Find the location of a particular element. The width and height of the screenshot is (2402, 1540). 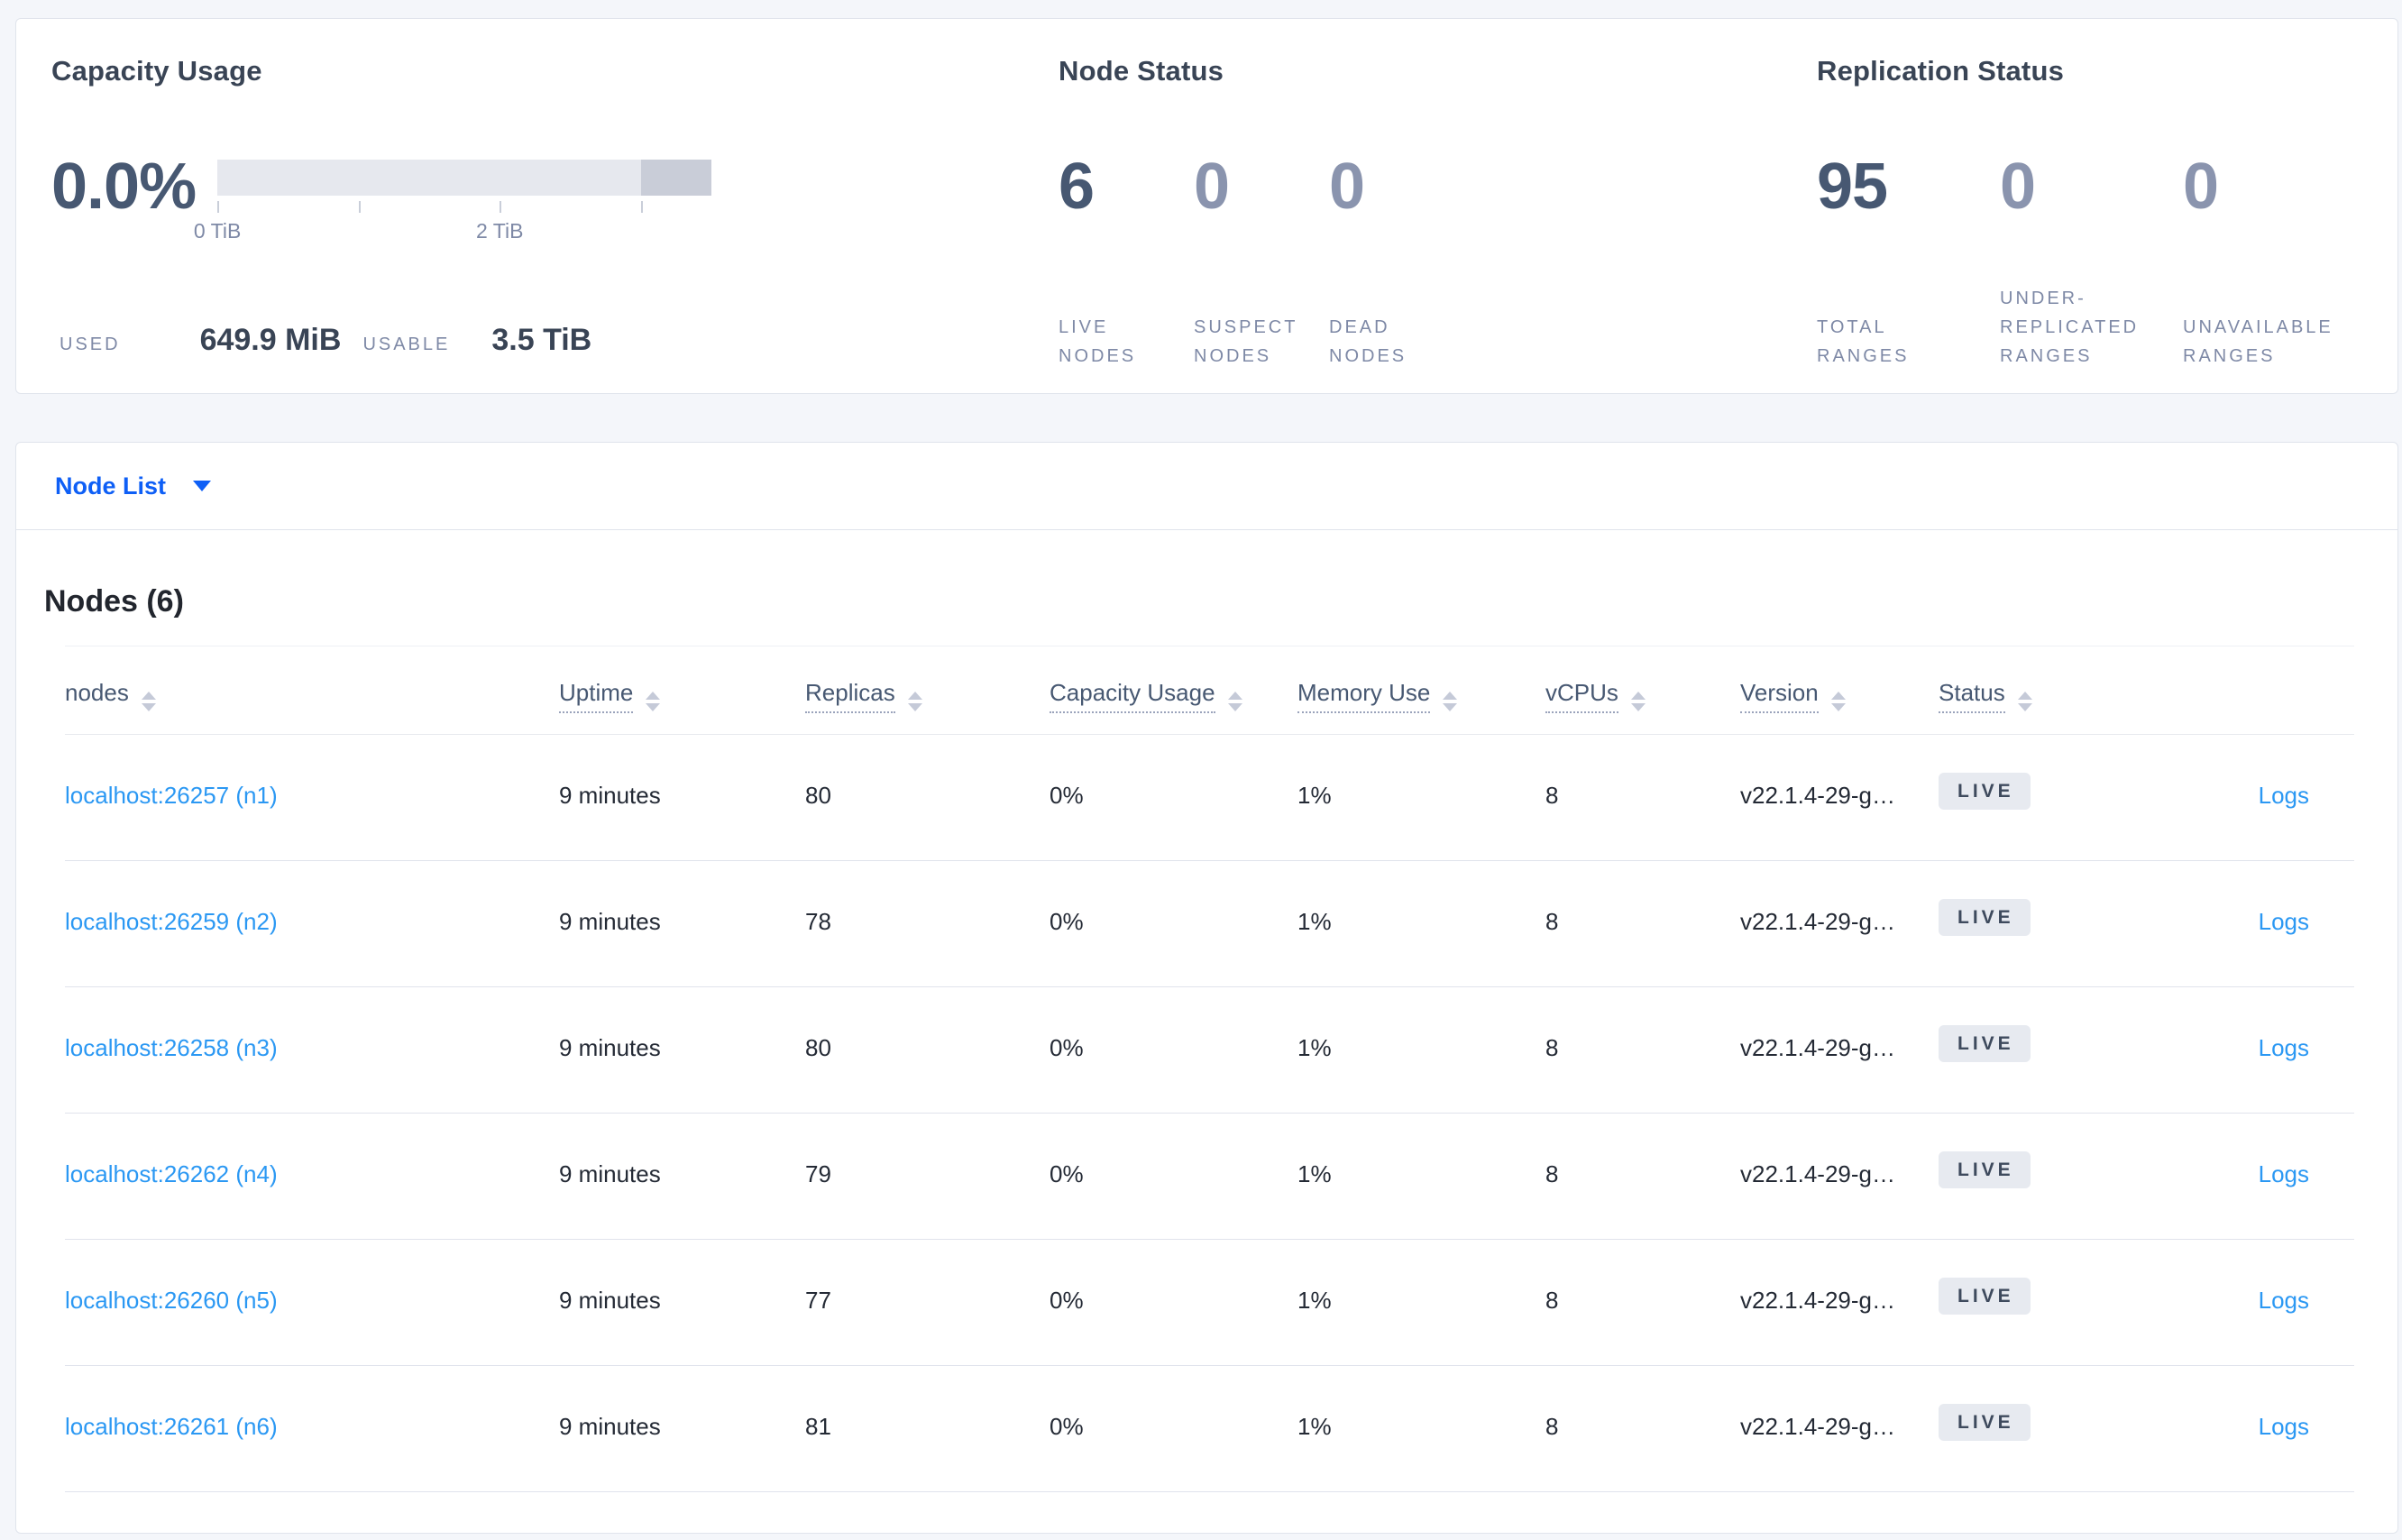

capacity-bar-chart: 0 TiB 2 TiB is located at coordinates (453, 206).